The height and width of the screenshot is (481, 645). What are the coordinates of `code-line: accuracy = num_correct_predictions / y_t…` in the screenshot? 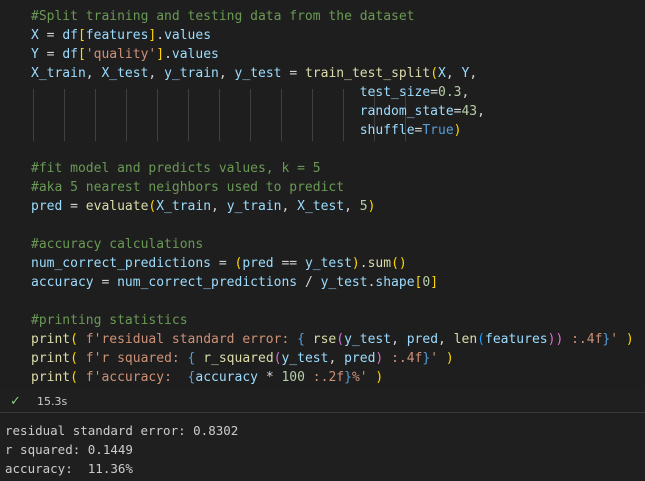 It's located at (332, 282).